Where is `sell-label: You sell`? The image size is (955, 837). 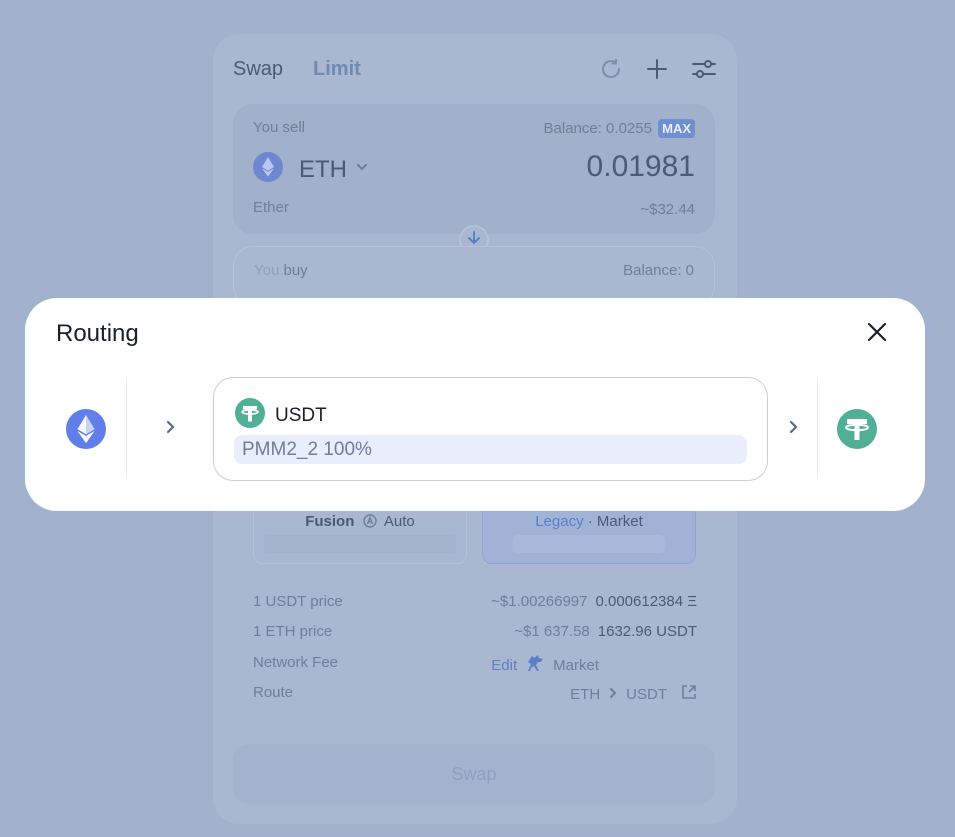
sell-label: You sell is located at coordinates (279, 127).